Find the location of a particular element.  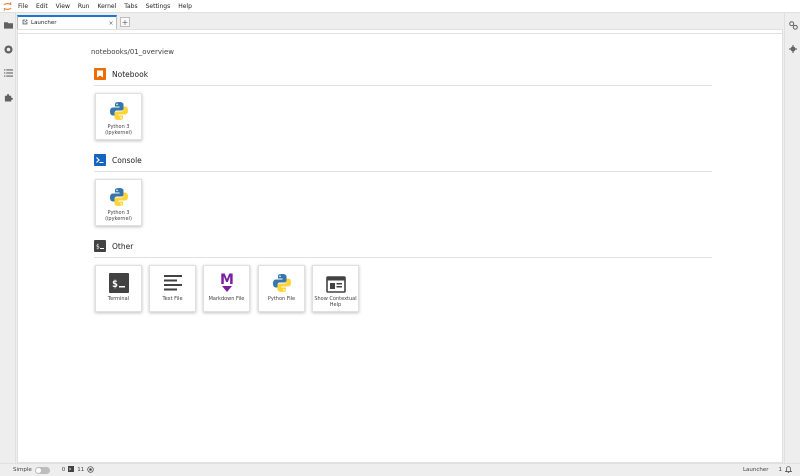

notebook-bookmark-icon is located at coordinates (100, 74).